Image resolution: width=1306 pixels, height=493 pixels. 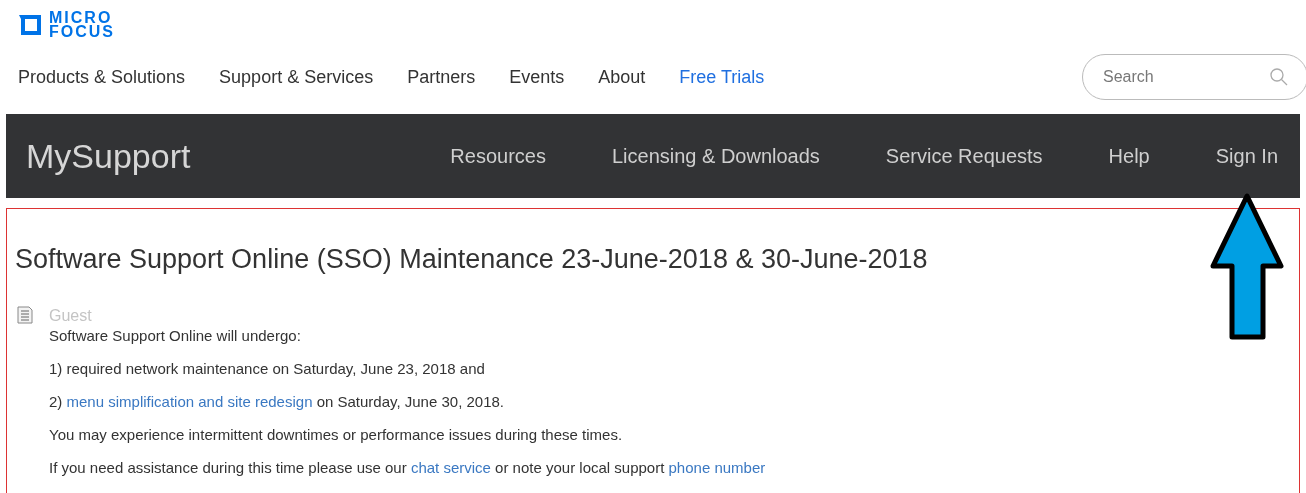 I want to click on nav-link: Partners, so click(x=441, y=77).